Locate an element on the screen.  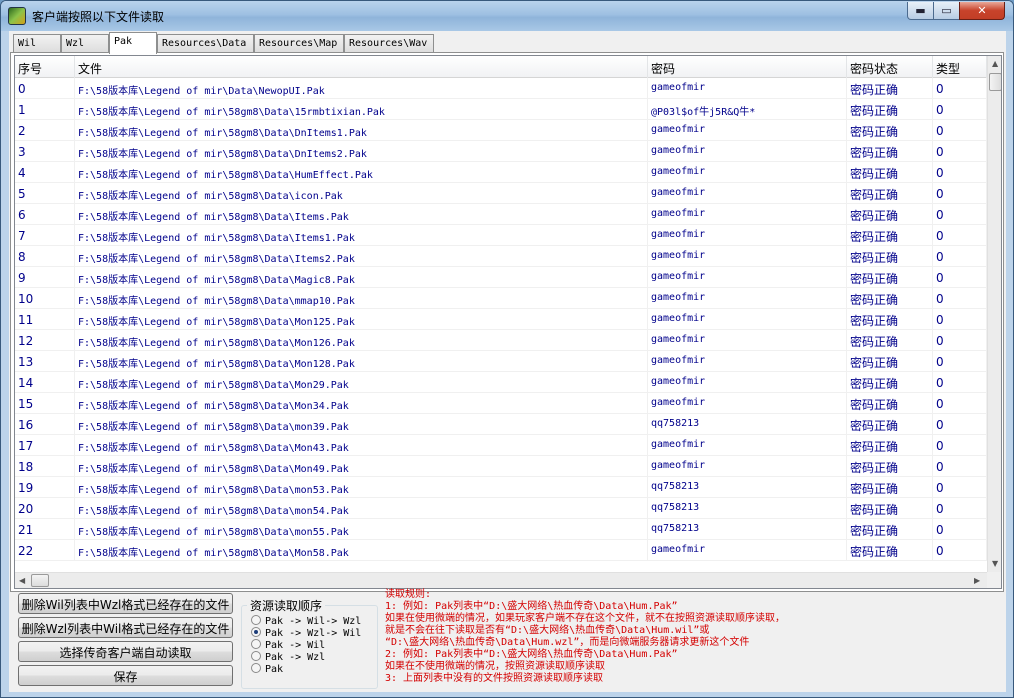
delete-wzl-duplicates-button: 删除Wzl列表中Wil格式已经存在的文件 is located at coordinates (125, 627).